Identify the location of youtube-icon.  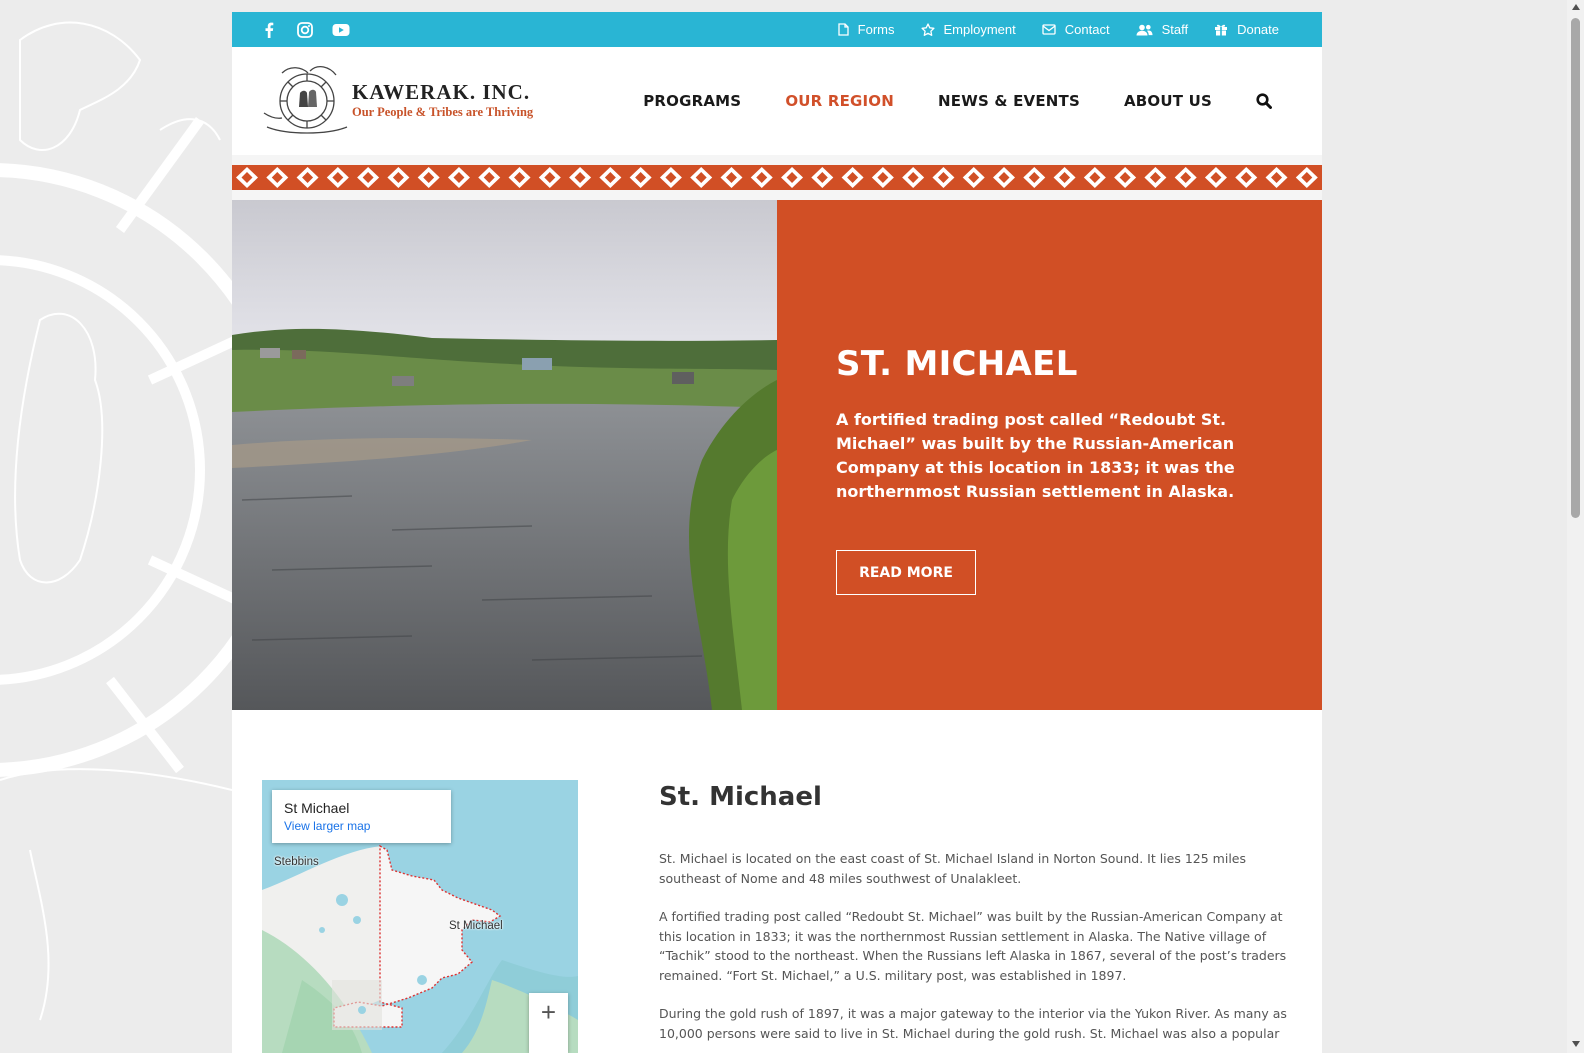
(341, 30).